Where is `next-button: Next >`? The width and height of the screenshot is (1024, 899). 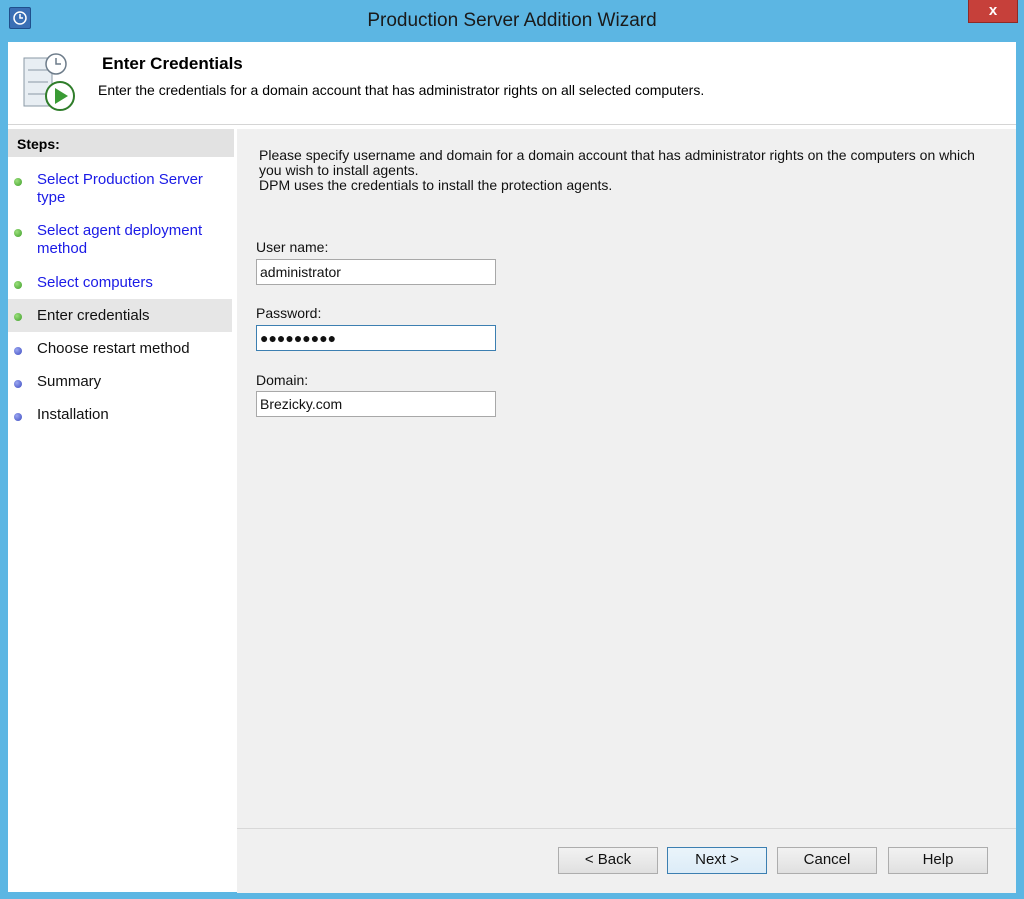 next-button: Next > is located at coordinates (717, 860).